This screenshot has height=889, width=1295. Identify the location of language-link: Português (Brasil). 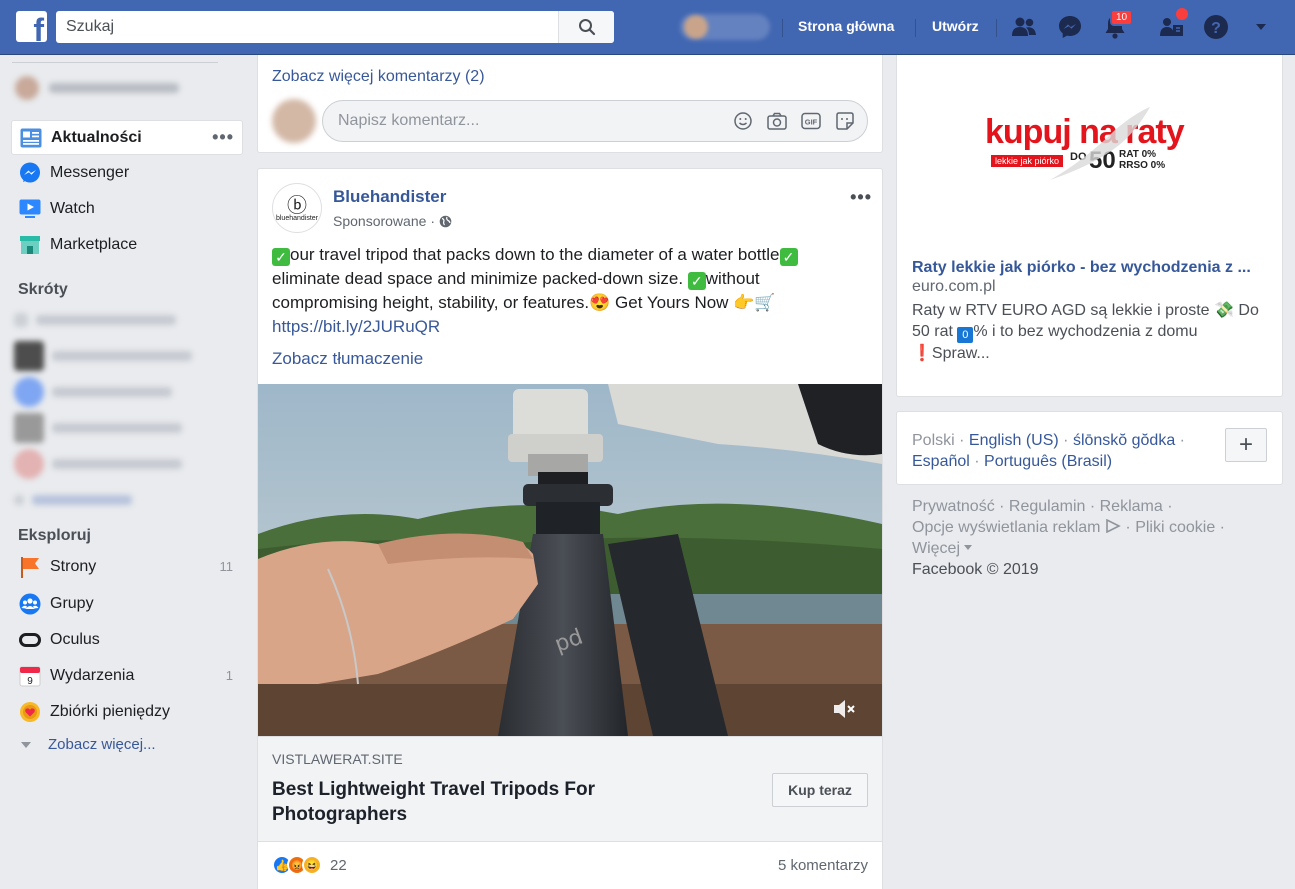
(1048, 461).